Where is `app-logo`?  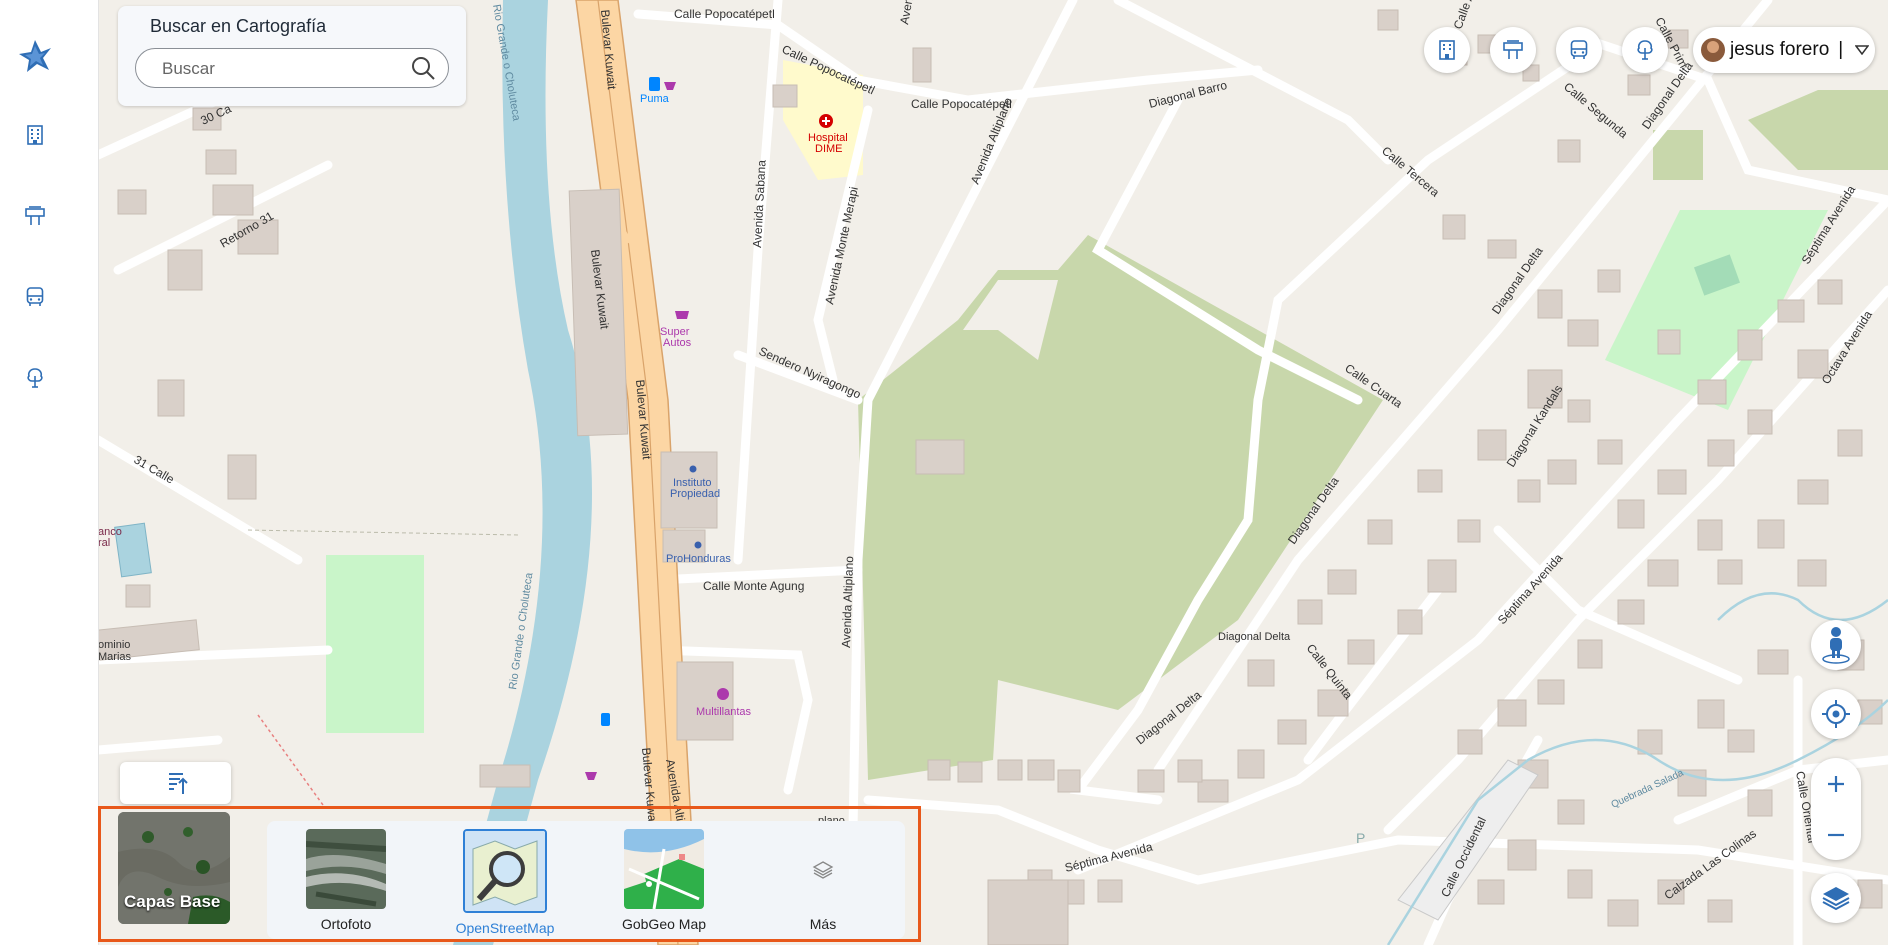
app-logo is located at coordinates (35, 56).